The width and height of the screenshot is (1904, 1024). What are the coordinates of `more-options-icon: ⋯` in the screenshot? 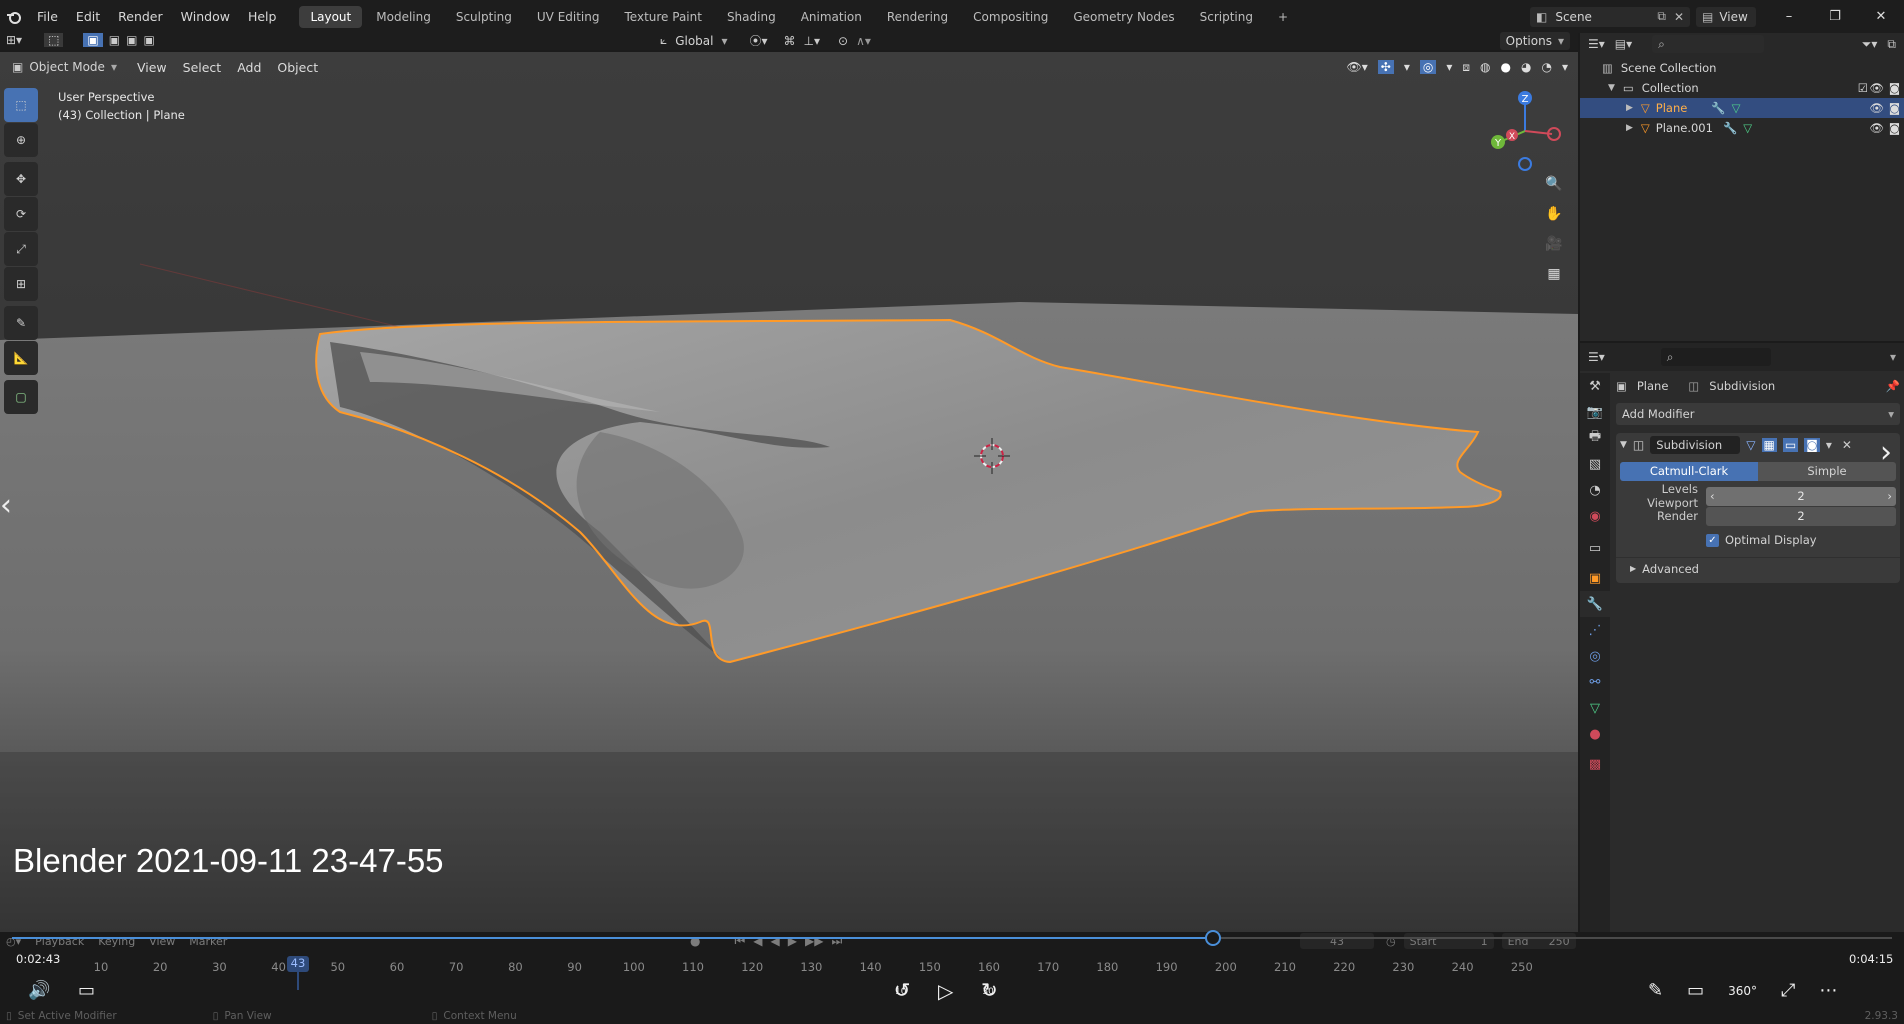 It's located at (1828, 990).